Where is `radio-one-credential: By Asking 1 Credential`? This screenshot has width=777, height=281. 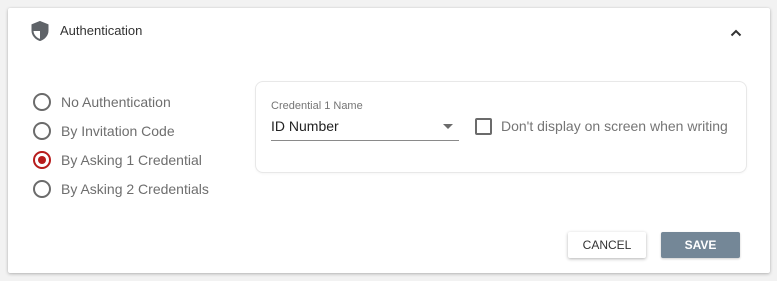
radio-one-credential: By Asking 1 Credential is located at coordinates (121, 159).